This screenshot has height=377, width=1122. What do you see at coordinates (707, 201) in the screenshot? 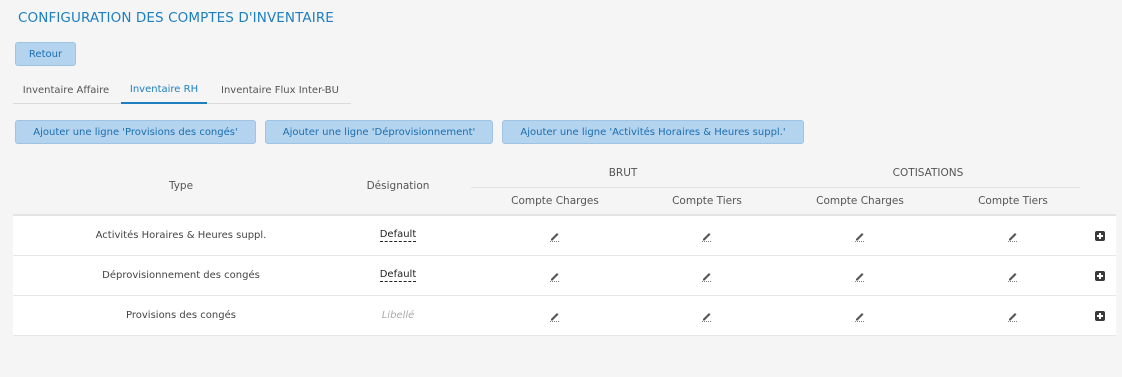
I see `column-header-brut-compte-tiers: Compte Tiers` at bounding box center [707, 201].